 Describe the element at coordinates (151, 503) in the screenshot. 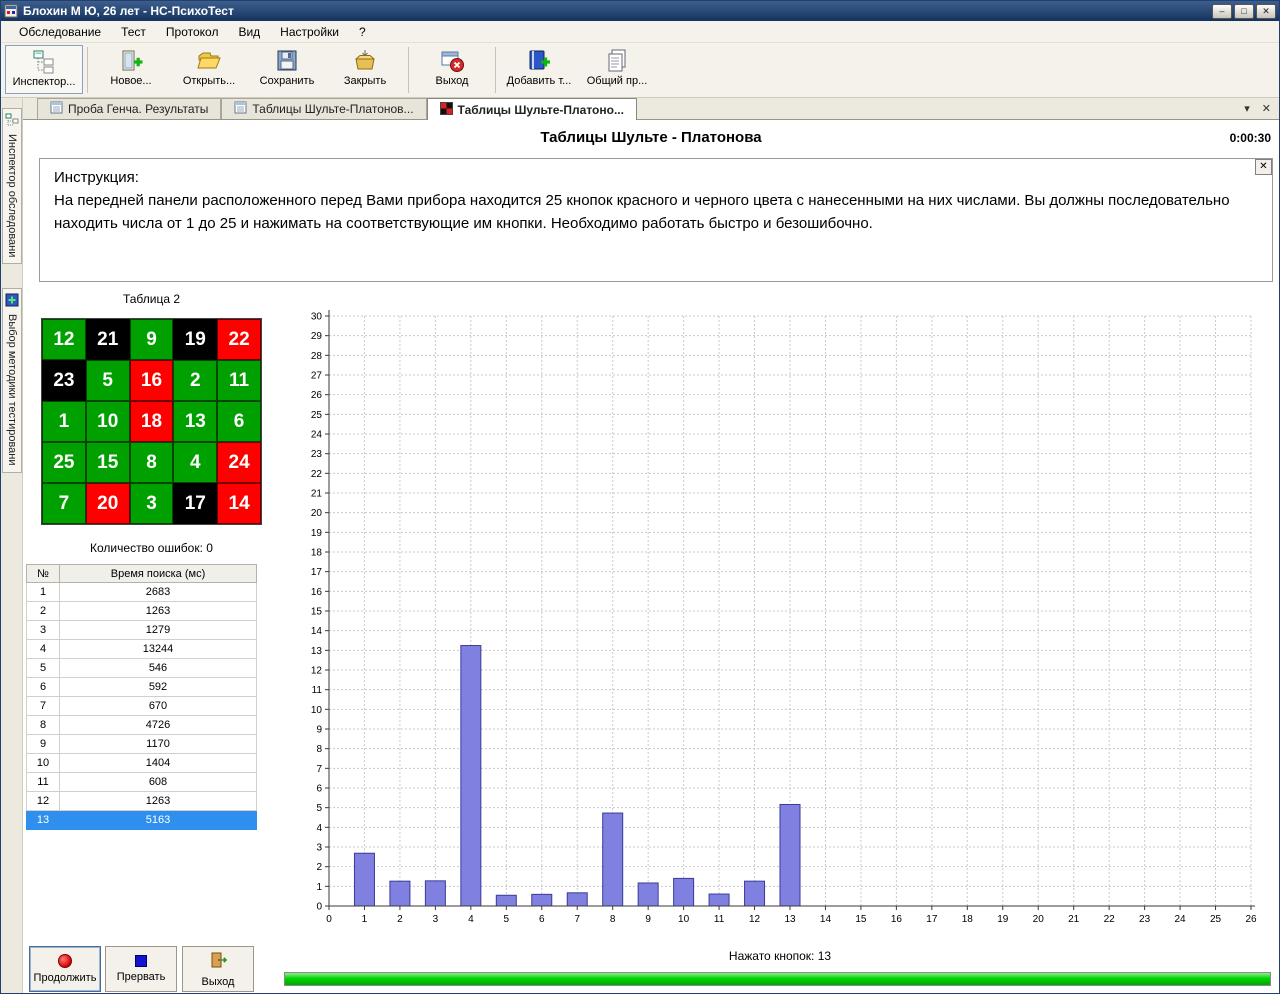

I see `schulte-cell-3: 3` at that location.